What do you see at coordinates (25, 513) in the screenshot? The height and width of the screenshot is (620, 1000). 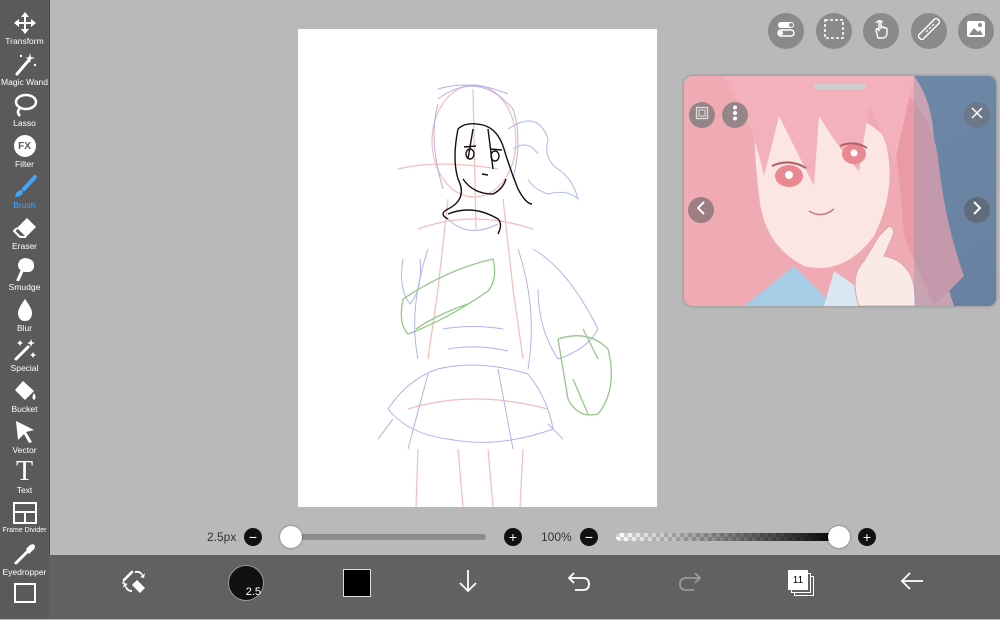 I see `frame-divider-icon` at bounding box center [25, 513].